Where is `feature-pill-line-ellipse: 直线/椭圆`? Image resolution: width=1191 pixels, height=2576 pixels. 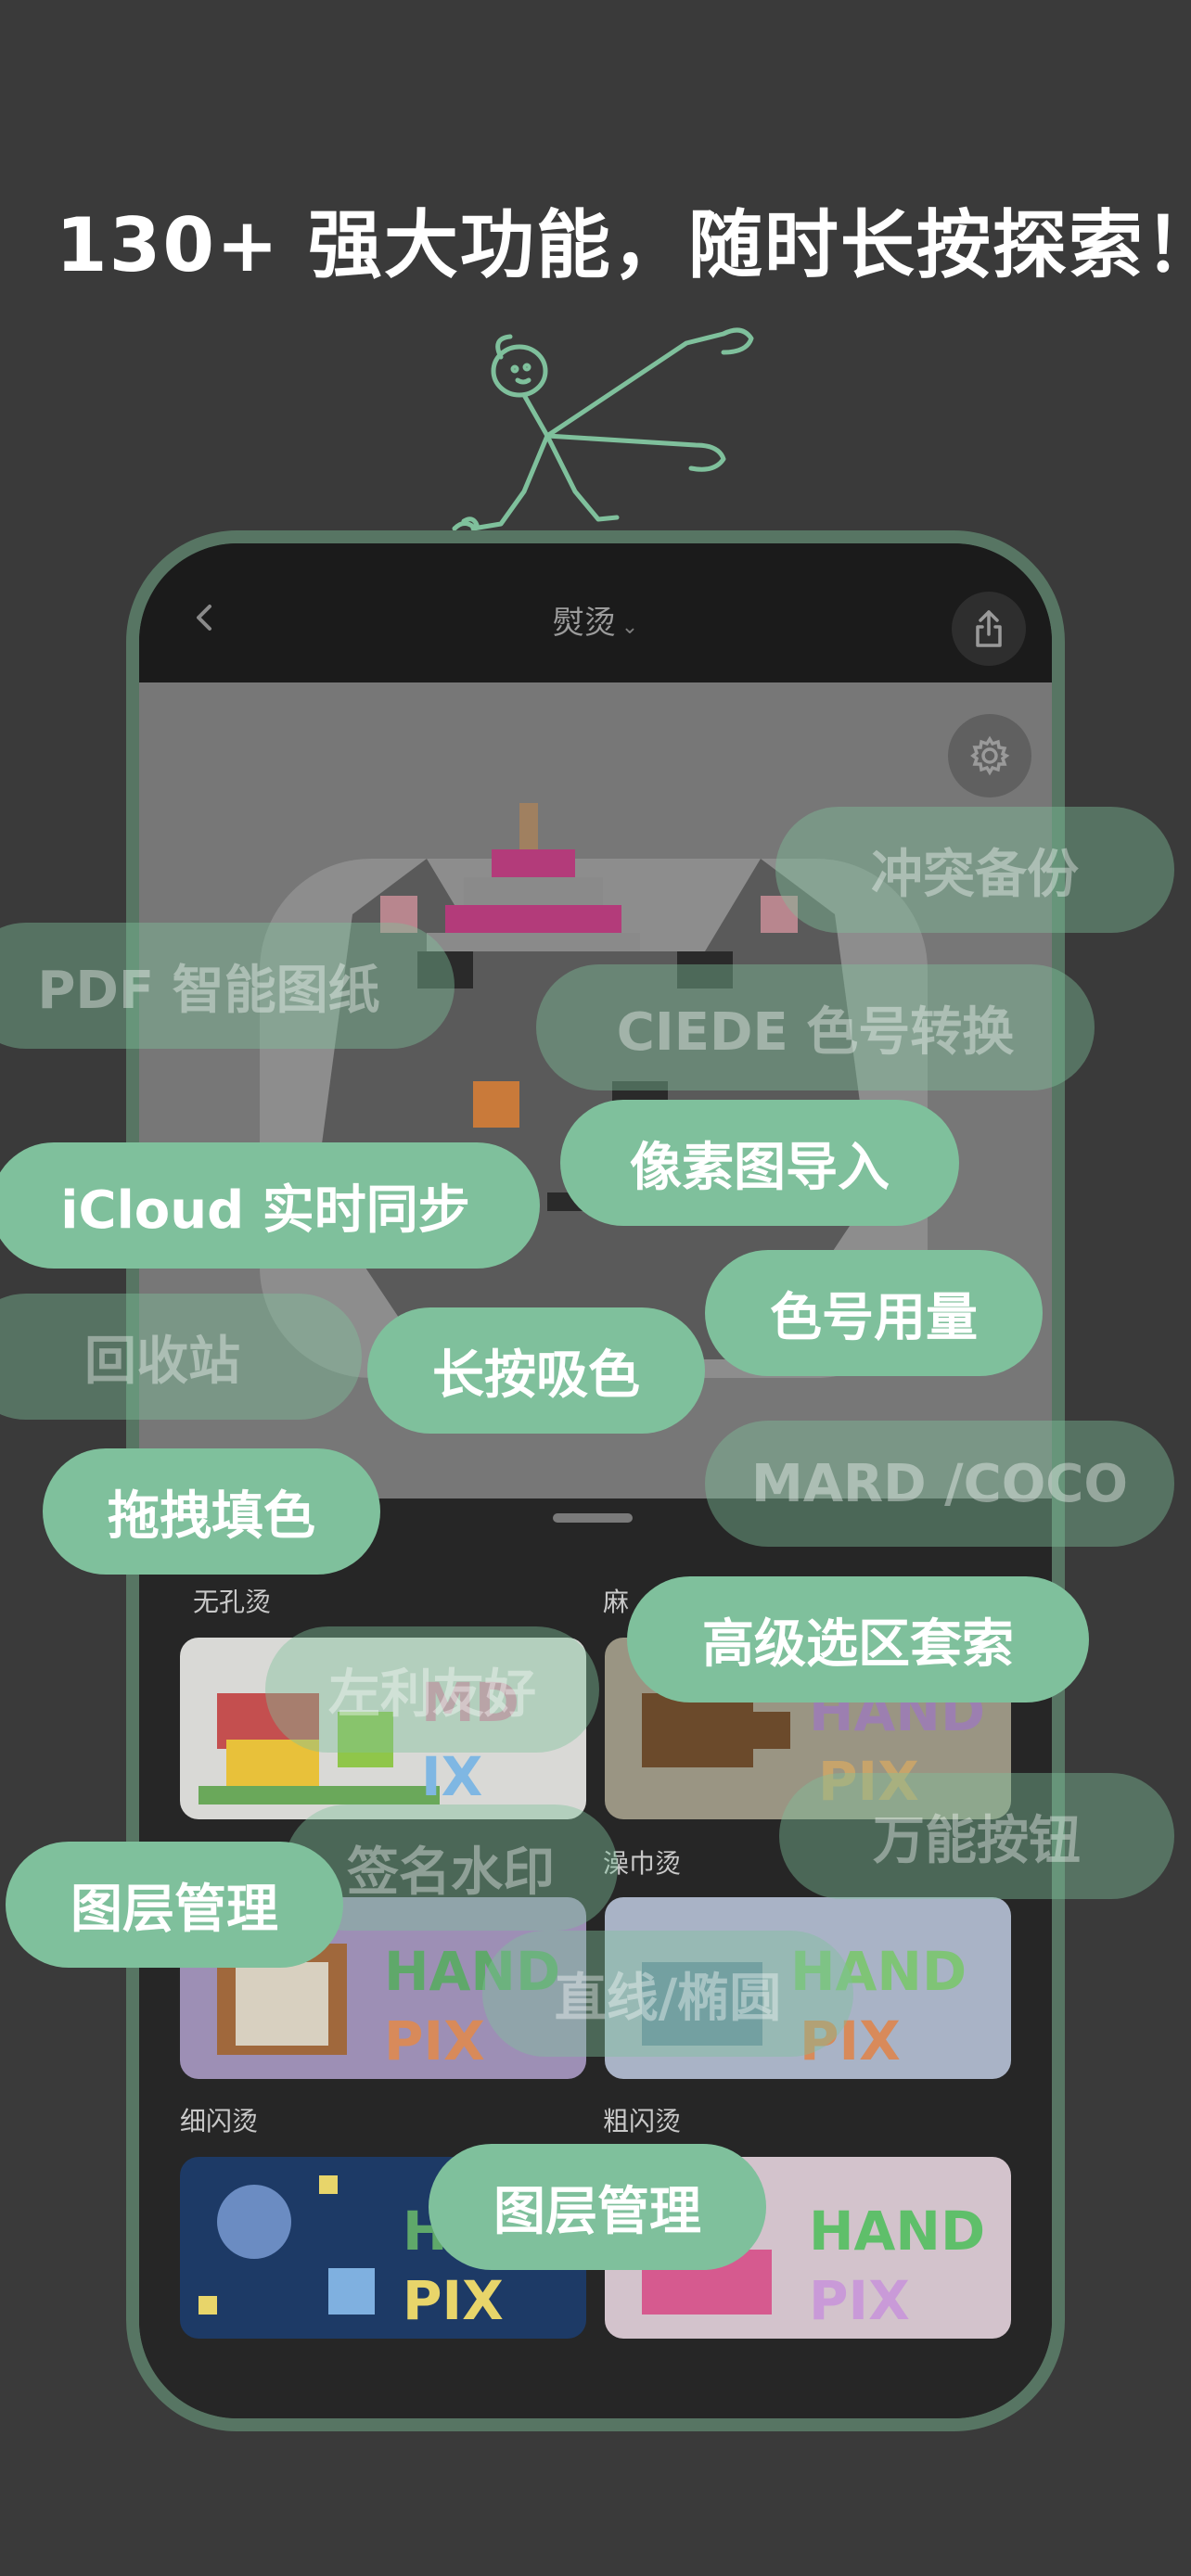
feature-pill-line-ellipse: 直线/椭圆 is located at coordinates (667, 1994).